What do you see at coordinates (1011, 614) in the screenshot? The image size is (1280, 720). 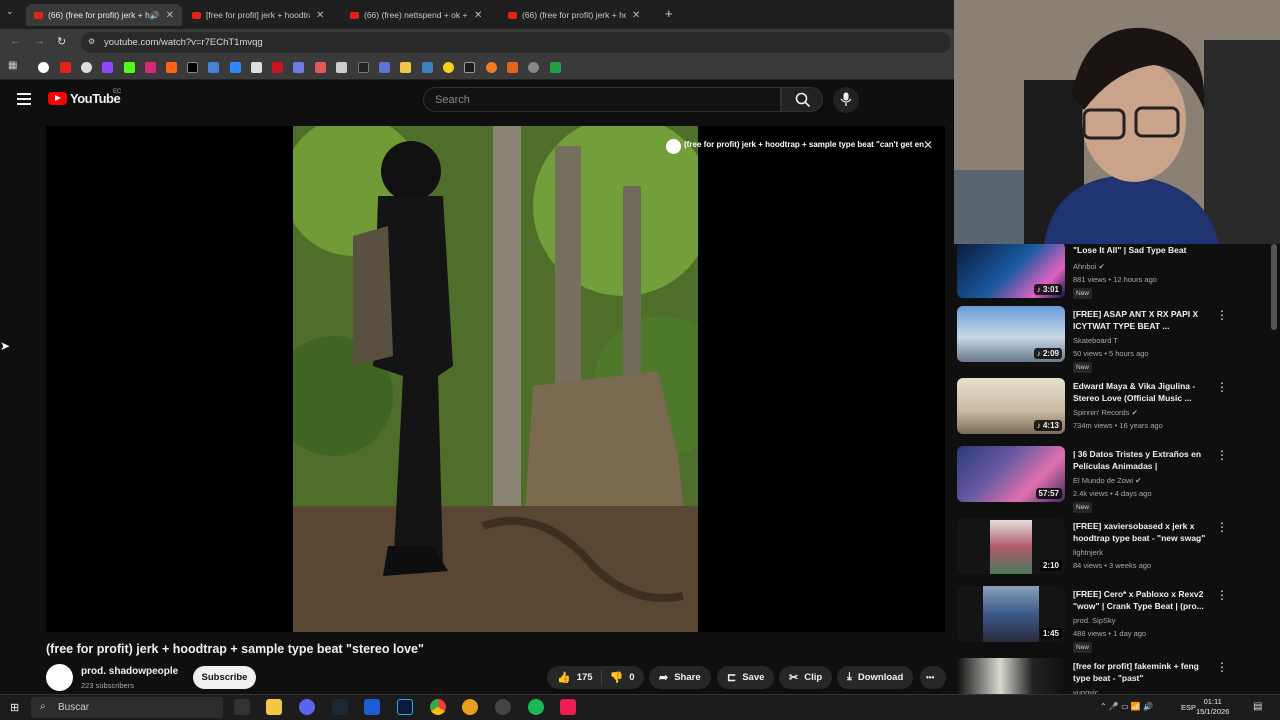 I see `video-thumbnail: 1:45` at bounding box center [1011, 614].